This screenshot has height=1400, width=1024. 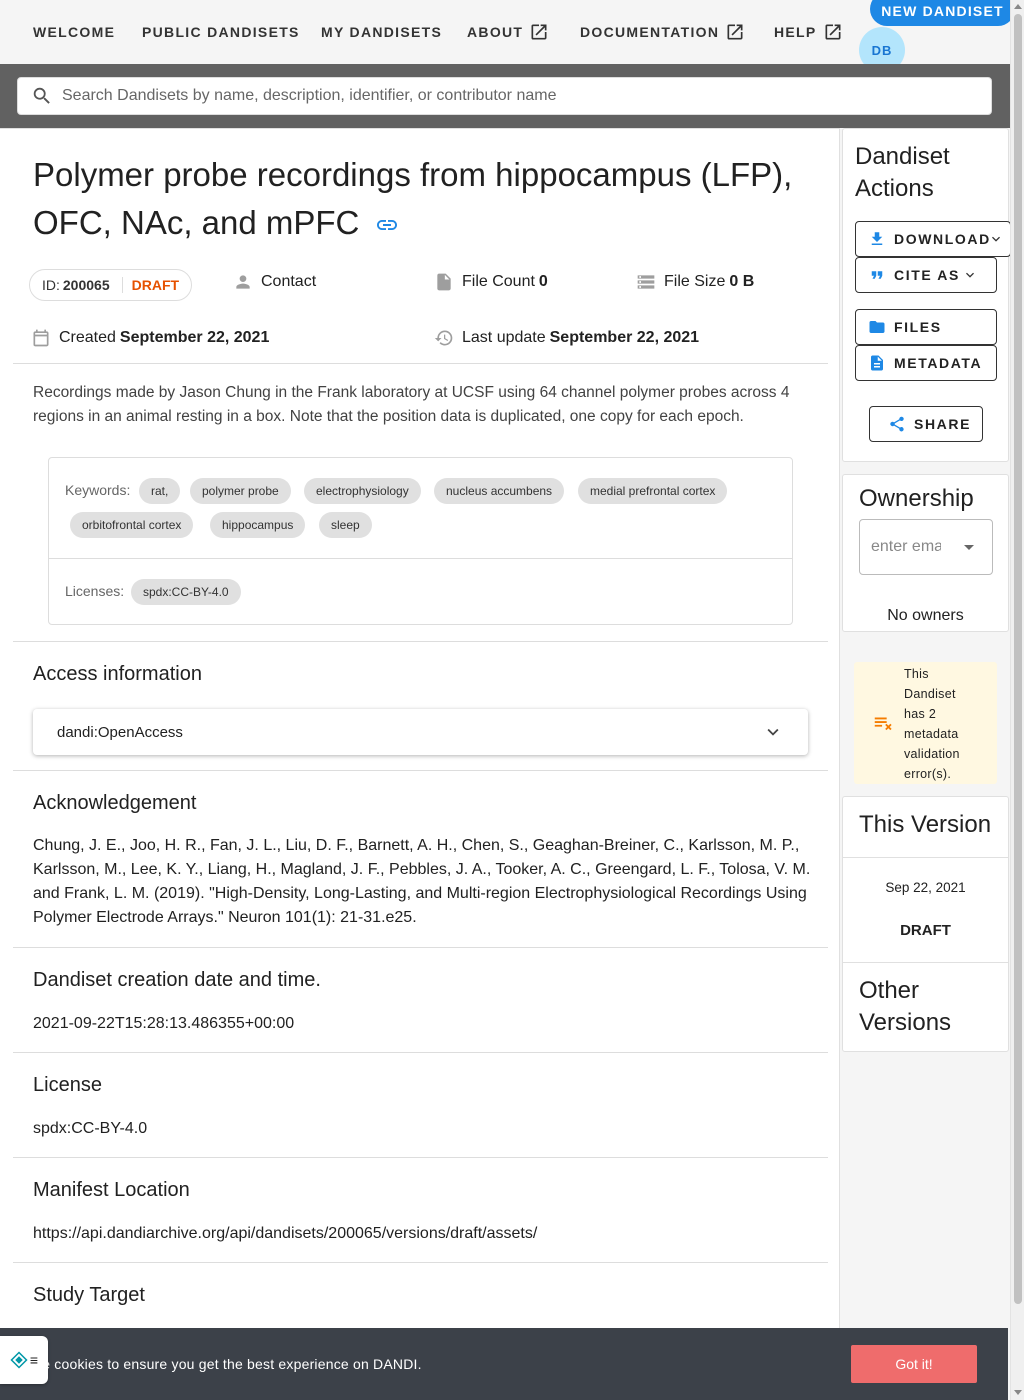 I want to click on cite-as-button: CITE AS, so click(x=926, y=275).